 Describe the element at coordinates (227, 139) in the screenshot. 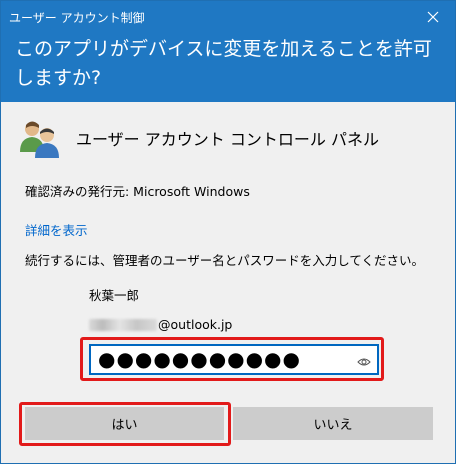

I see `app-name: ユーザー アカウント コントロール パネル` at that location.